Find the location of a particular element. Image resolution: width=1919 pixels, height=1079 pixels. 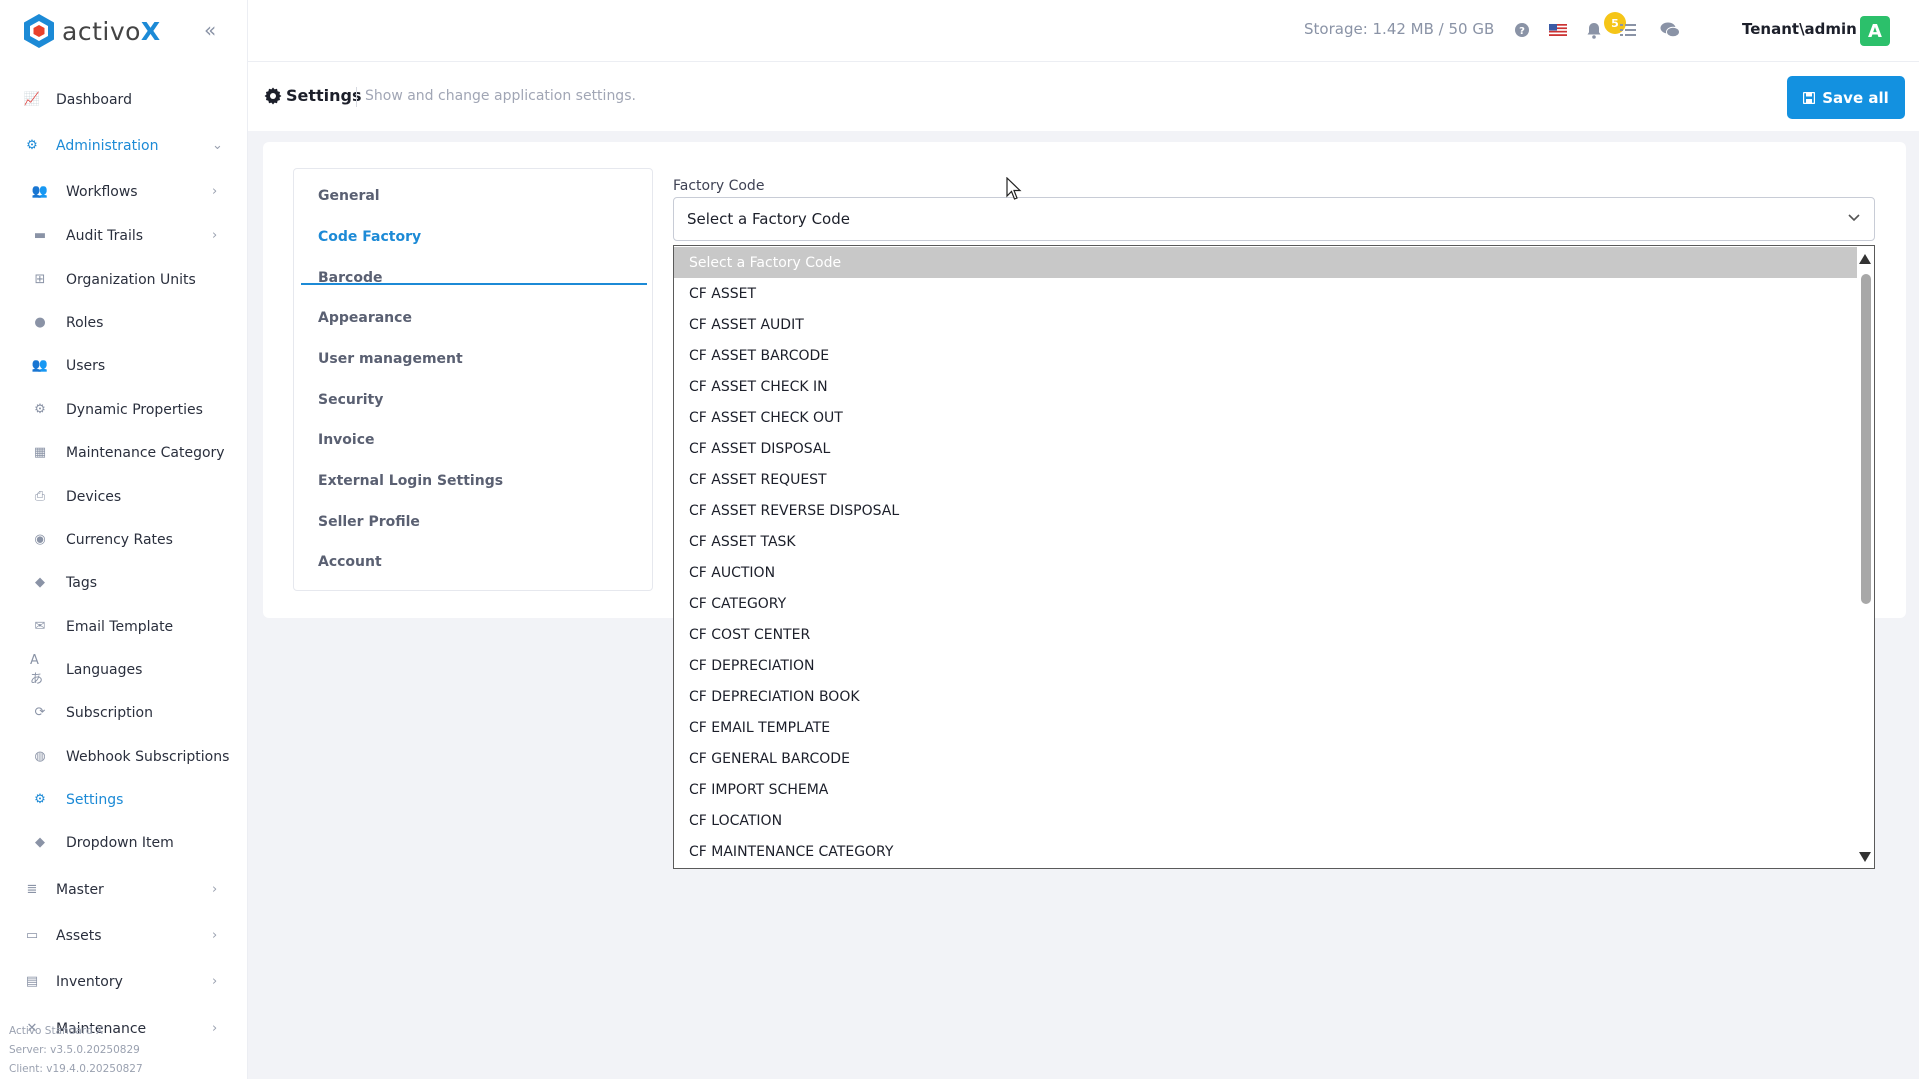

bell-icon is located at coordinates (1594, 30).